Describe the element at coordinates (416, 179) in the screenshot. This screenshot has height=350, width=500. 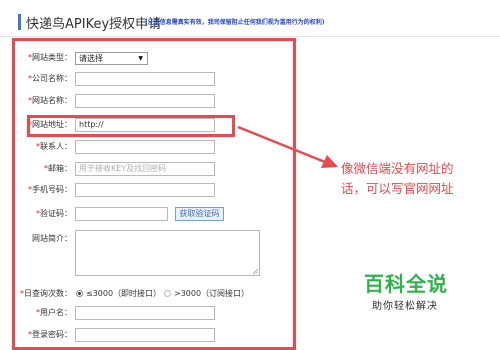
I see `annotation-text: 像微信端没有网址的 话，可以写官网网址` at that location.